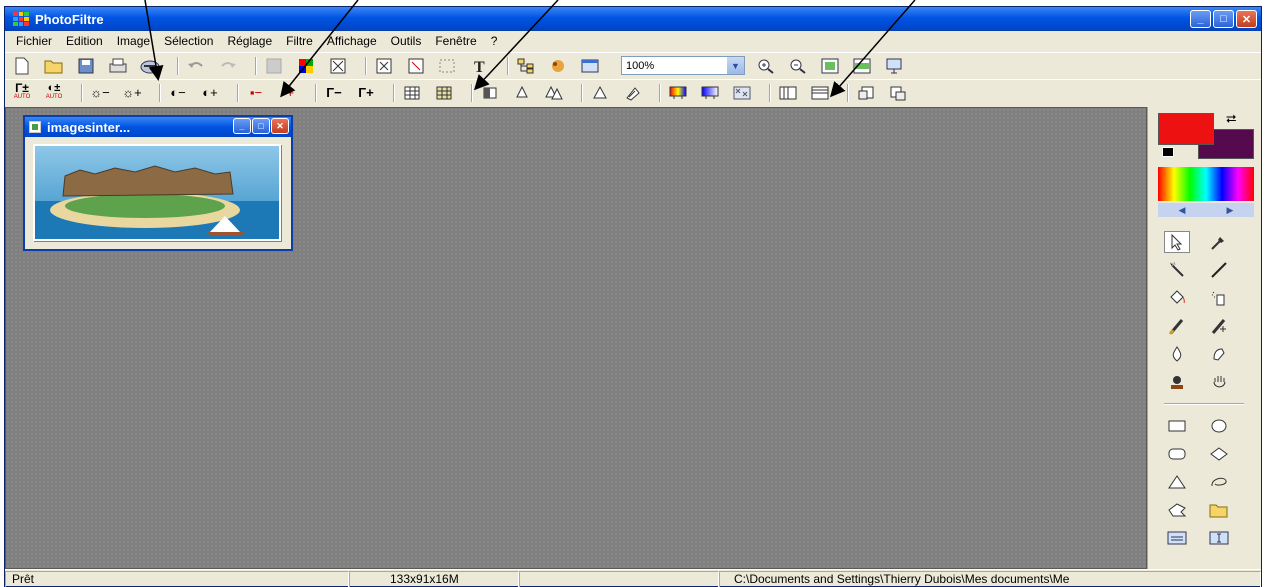 The width and height of the screenshot is (1268, 587). I want to click on advanced-brush-tool-icon, so click(1219, 326).